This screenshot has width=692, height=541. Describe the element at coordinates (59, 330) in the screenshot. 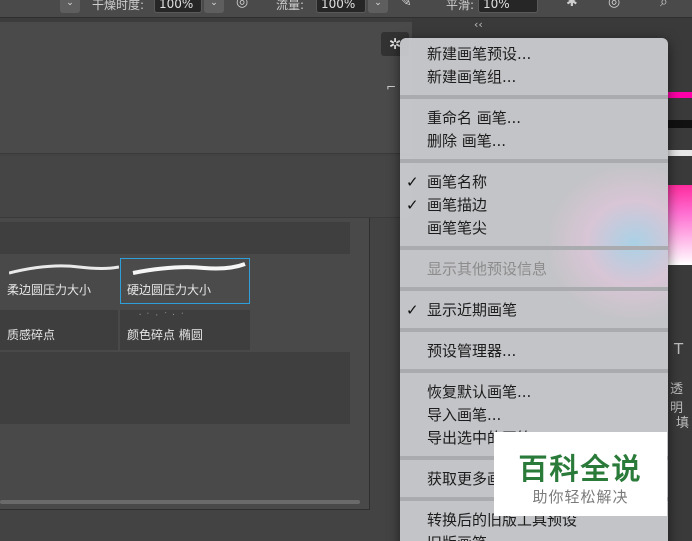

I see `brush-tile-texture-dots: 质感碎点` at that location.